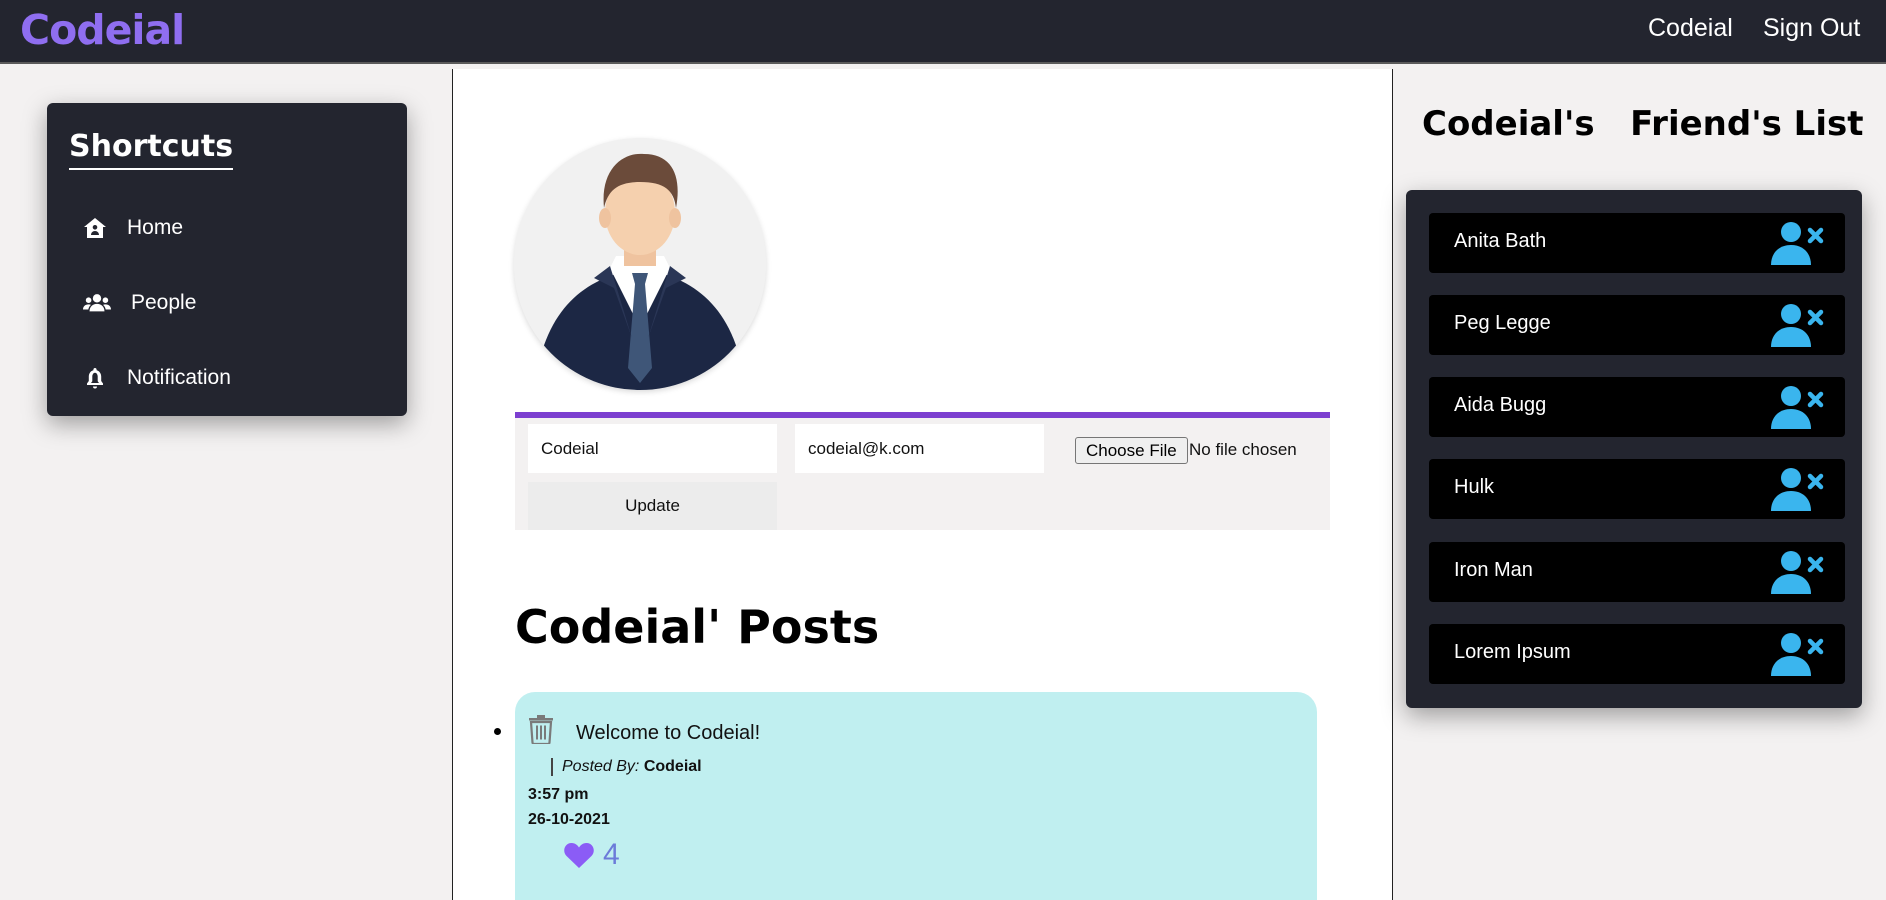 This screenshot has width=1886, height=900. What do you see at coordinates (102, 30) in the screenshot?
I see `brand-logo: Codeial` at bounding box center [102, 30].